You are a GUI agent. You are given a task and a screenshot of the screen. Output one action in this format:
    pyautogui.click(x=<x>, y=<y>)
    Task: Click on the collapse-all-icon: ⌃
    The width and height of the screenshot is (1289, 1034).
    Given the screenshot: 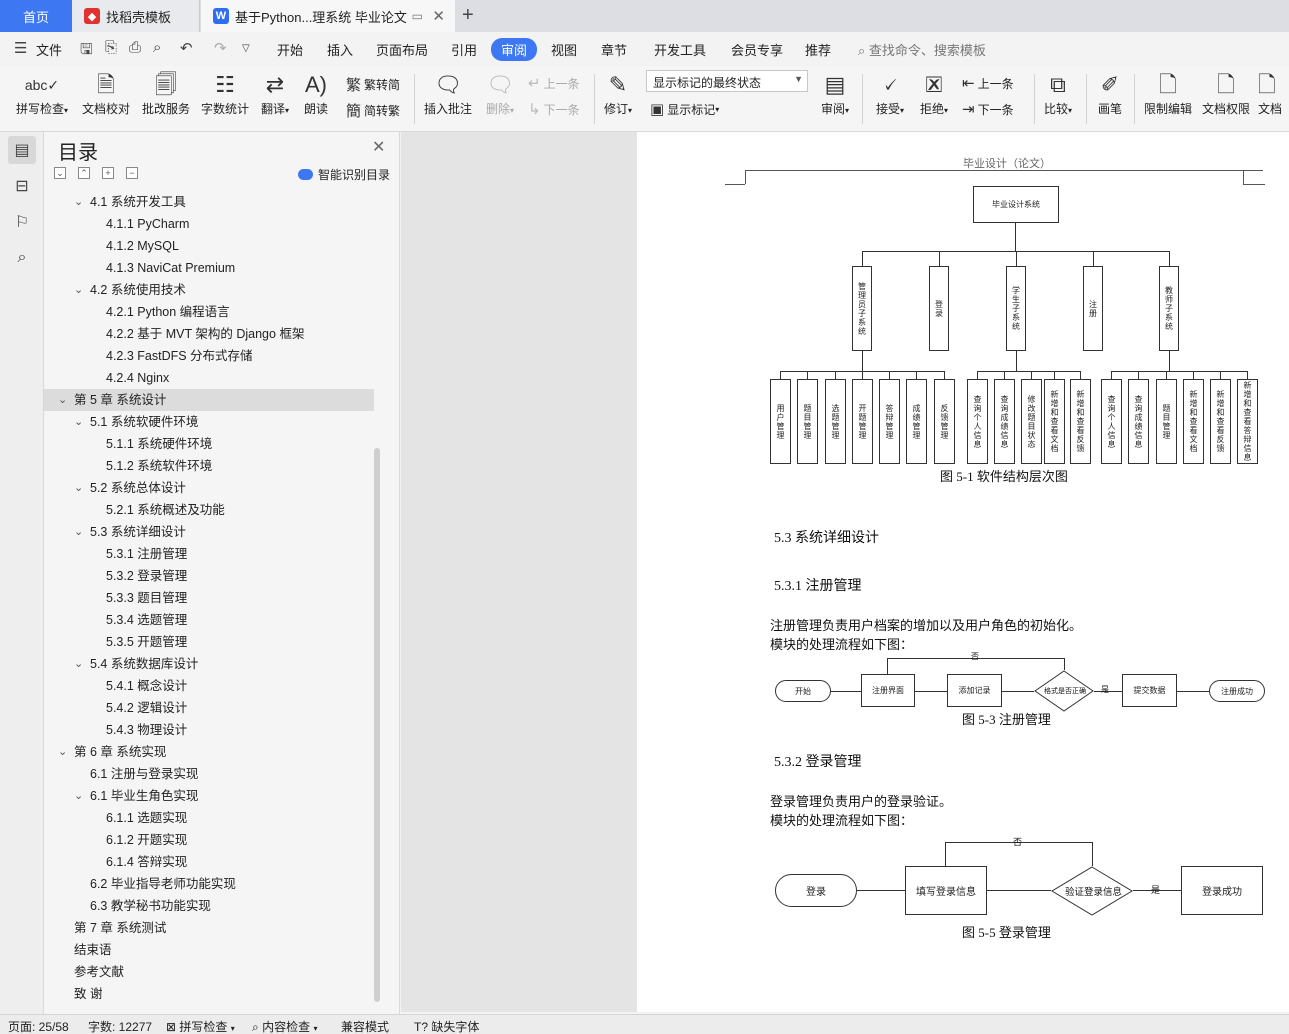 What is the action you would take?
    pyautogui.click(x=84, y=173)
    